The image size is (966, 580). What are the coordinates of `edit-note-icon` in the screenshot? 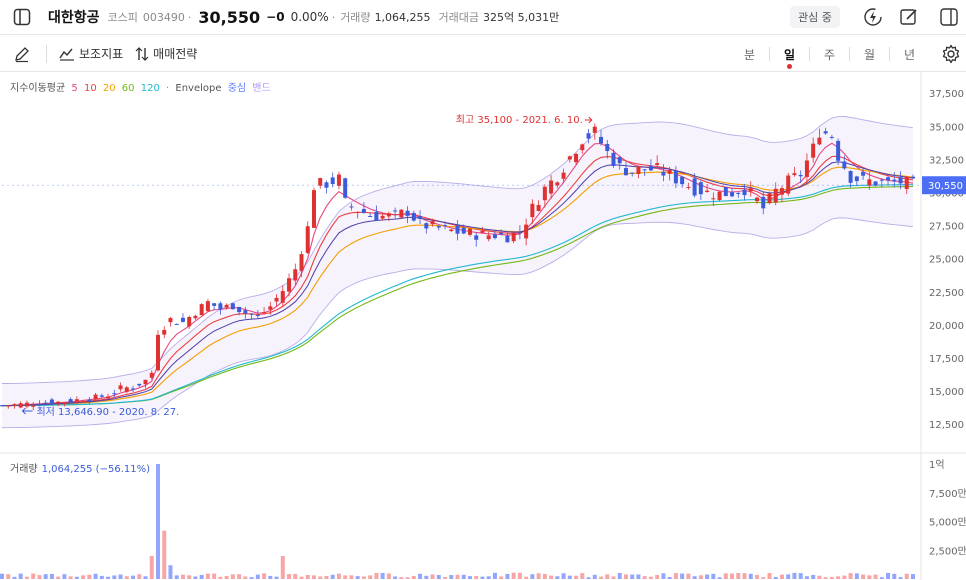 It's located at (909, 17).